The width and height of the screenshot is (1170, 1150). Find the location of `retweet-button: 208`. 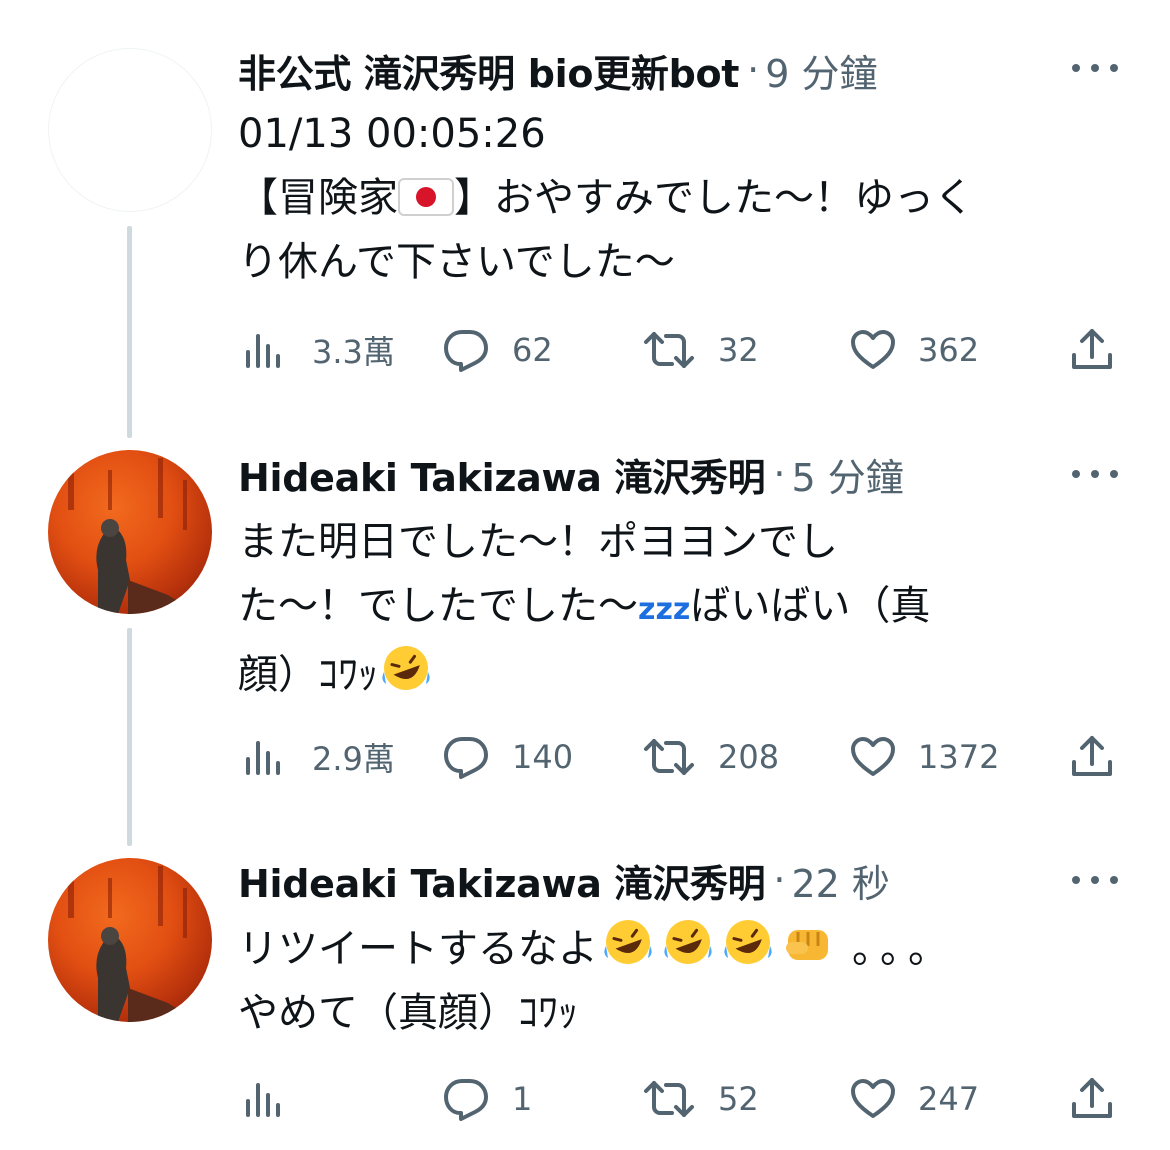

retweet-button: 208 is located at coordinates (710, 757).